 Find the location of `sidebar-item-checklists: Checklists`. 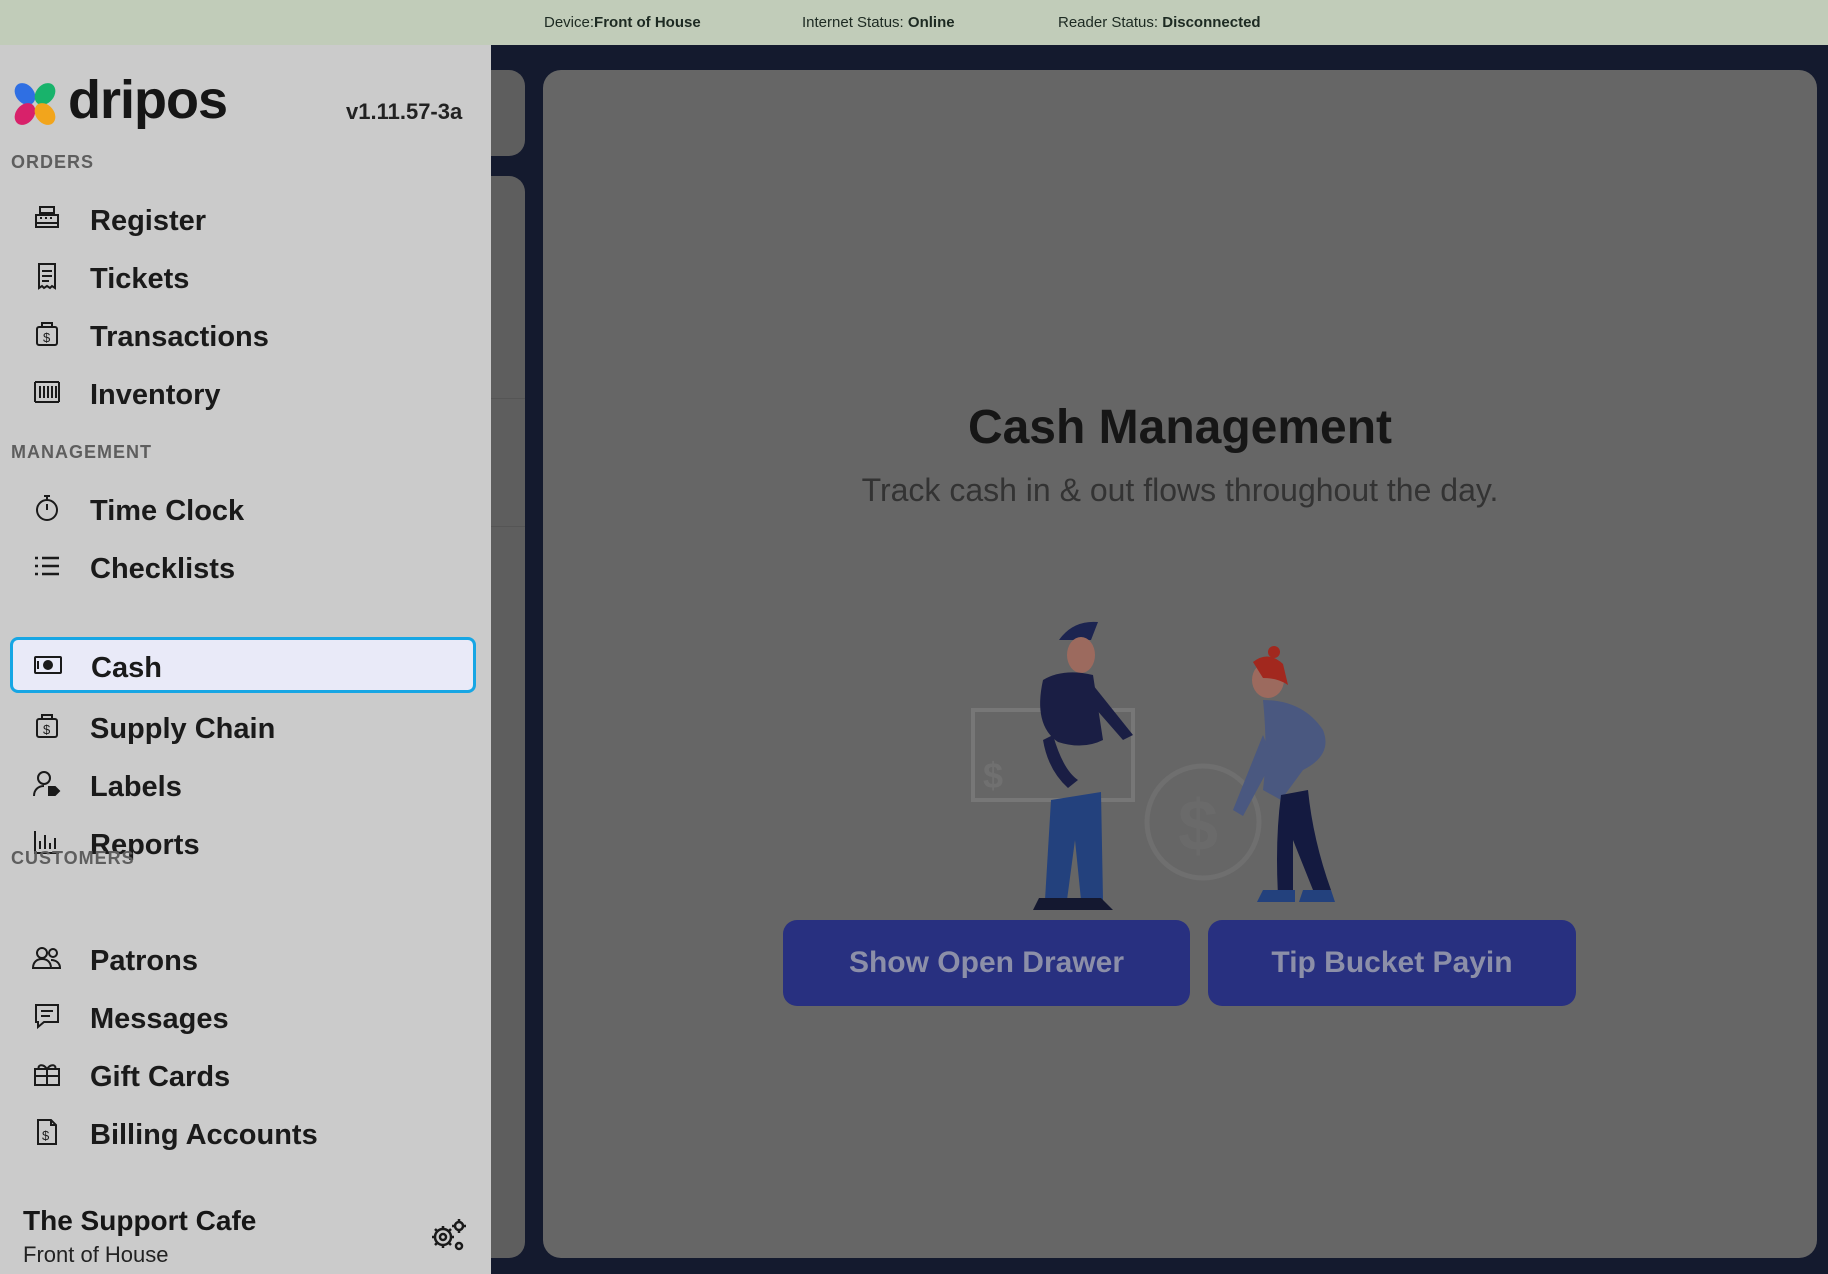

sidebar-item-checklists: Checklists is located at coordinates (243, 567).